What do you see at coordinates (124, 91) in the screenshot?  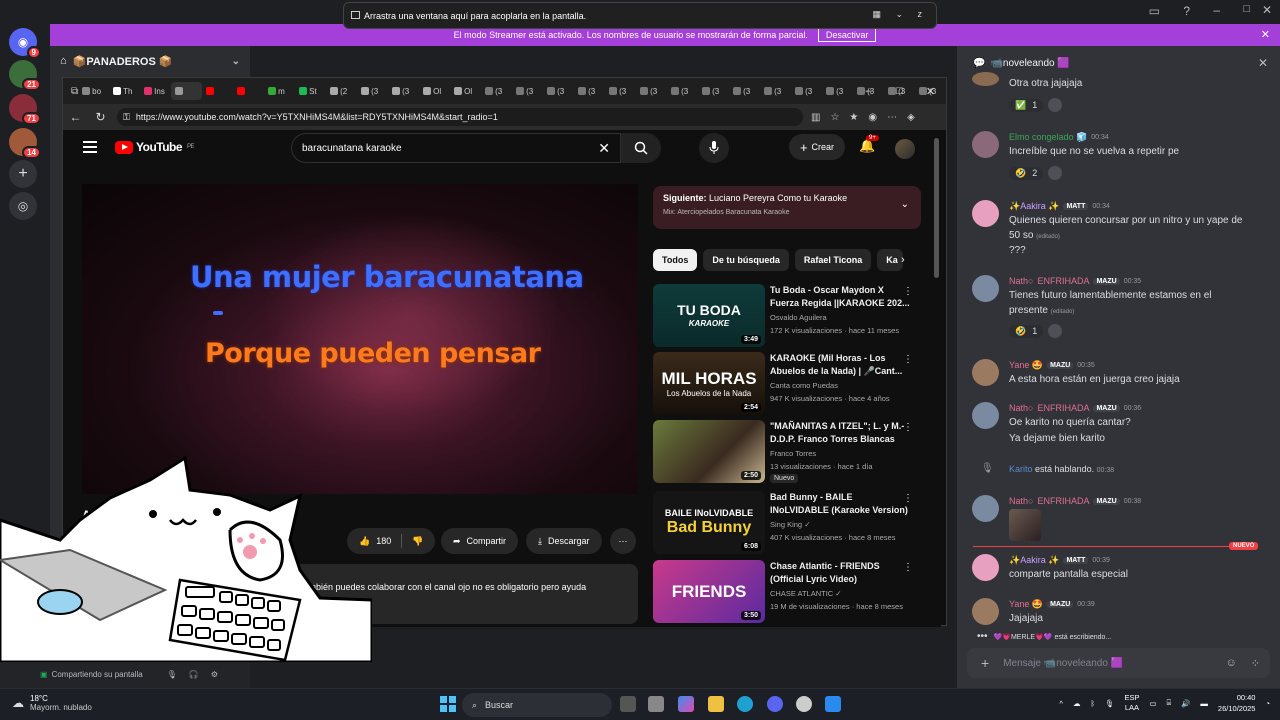 I see `browser-tab: Th` at bounding box center [124, 91].